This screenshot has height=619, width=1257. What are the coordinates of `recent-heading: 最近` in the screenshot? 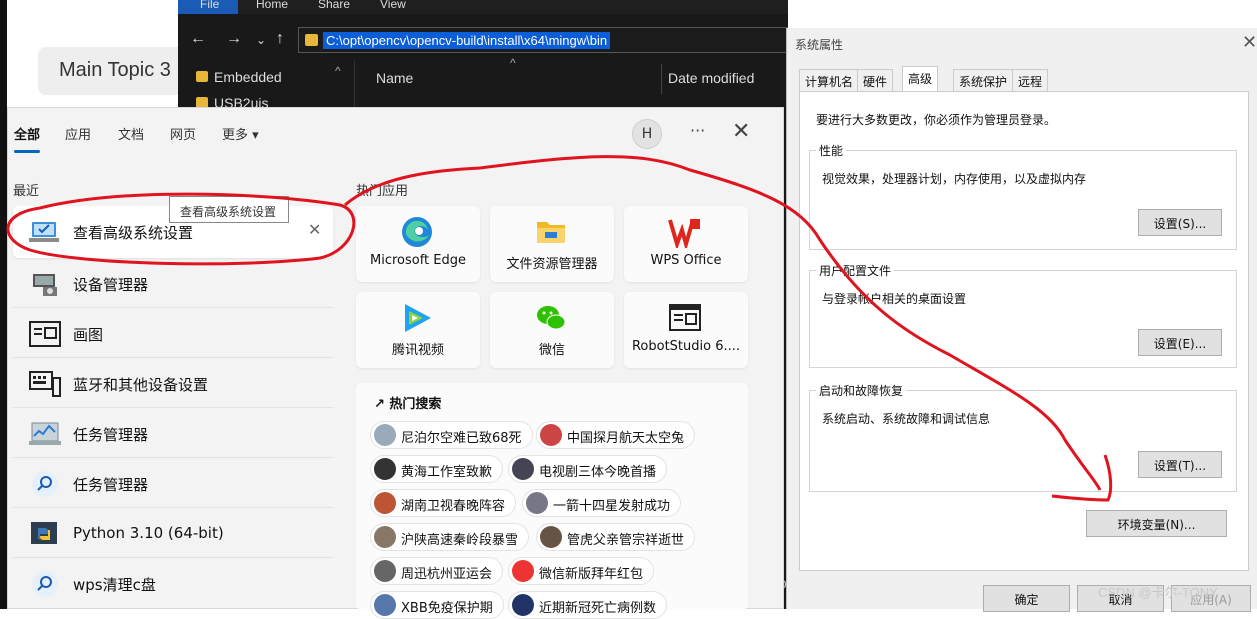 It's located at (26, 191).